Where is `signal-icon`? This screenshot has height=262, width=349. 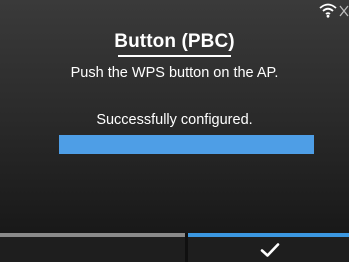 signal-icon is located at coordinates (344, 11).